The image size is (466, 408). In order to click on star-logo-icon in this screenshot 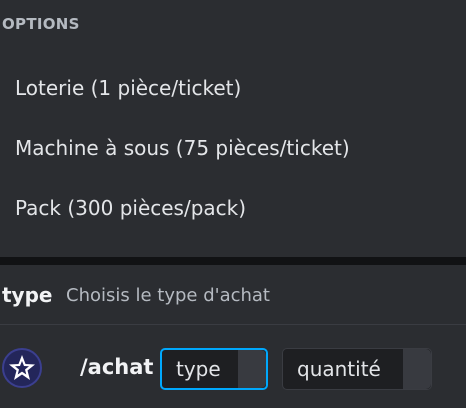, I will do `click(22, 367)`.